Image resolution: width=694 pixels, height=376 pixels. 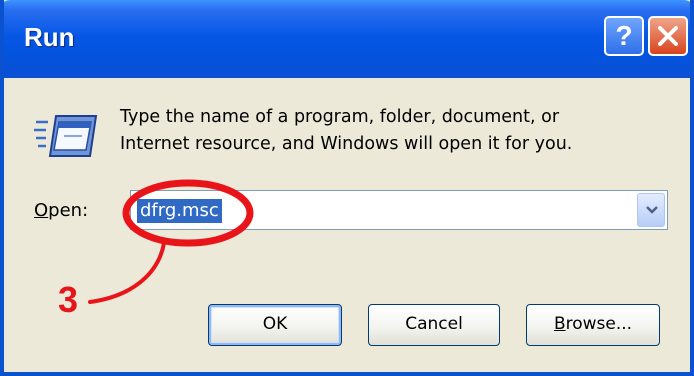 What do you see at coordinates (434, 325) in the screenshot?
I see `cancel-button: Cancel` at bounding box center [434, 325].